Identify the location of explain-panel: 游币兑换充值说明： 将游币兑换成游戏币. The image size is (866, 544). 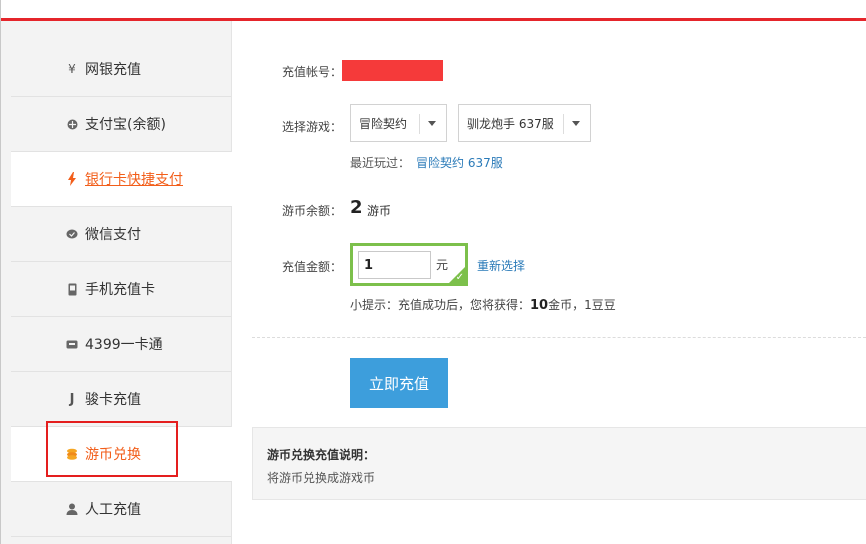
(559, 463).